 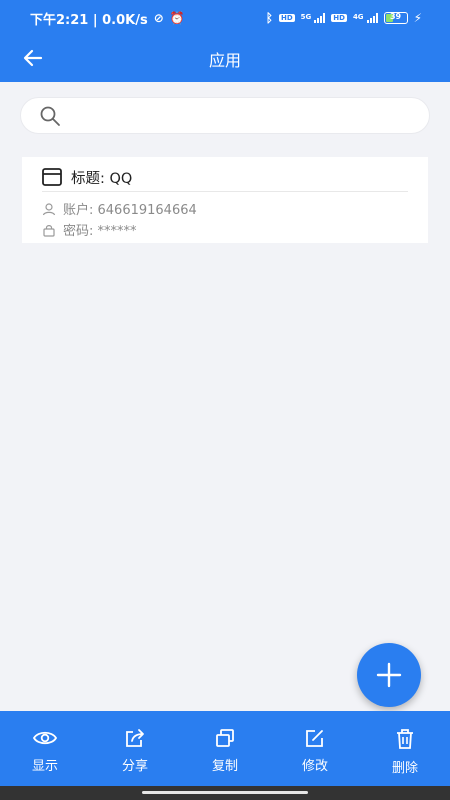 I want to click on entry-password: 密码: ******, so click(x=100, y=231).